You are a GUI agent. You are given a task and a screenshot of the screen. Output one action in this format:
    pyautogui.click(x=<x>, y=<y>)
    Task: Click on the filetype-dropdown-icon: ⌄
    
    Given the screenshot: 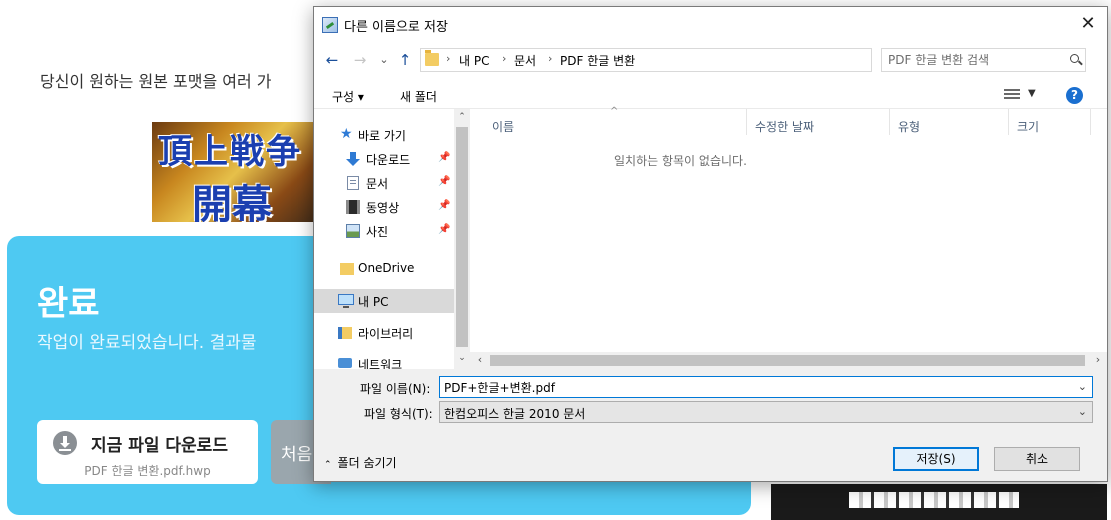 What is the action you would take?
    pyautogui.click(x=1082, y=411)
    